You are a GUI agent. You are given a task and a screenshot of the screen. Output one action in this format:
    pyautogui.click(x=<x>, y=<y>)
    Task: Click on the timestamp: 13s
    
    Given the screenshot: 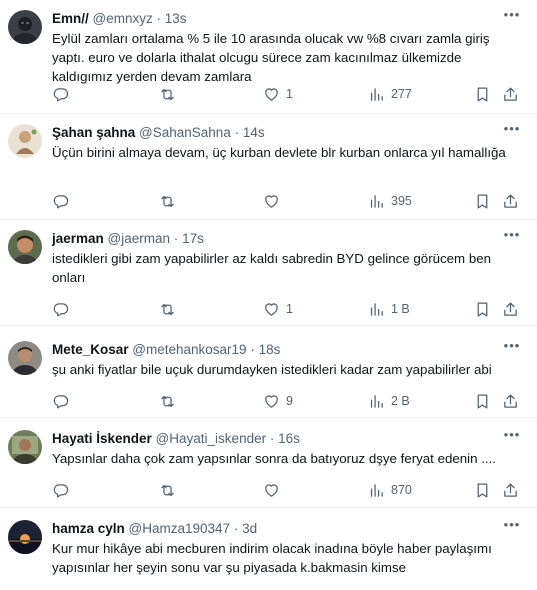 What is the action you would take?
    pyautogui.click(x=176, y=18)
    